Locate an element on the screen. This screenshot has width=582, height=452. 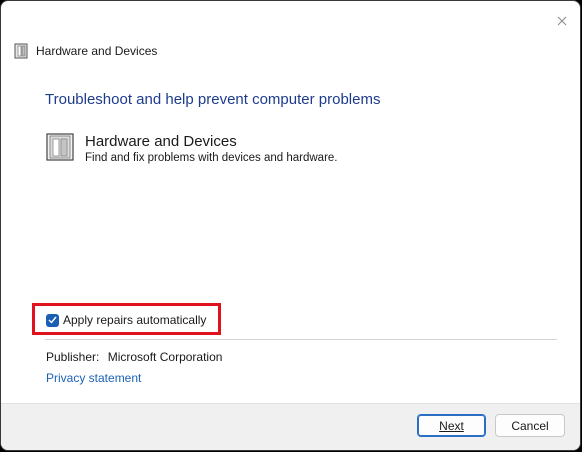
next-button: Next is located at coordinates (451, 425).